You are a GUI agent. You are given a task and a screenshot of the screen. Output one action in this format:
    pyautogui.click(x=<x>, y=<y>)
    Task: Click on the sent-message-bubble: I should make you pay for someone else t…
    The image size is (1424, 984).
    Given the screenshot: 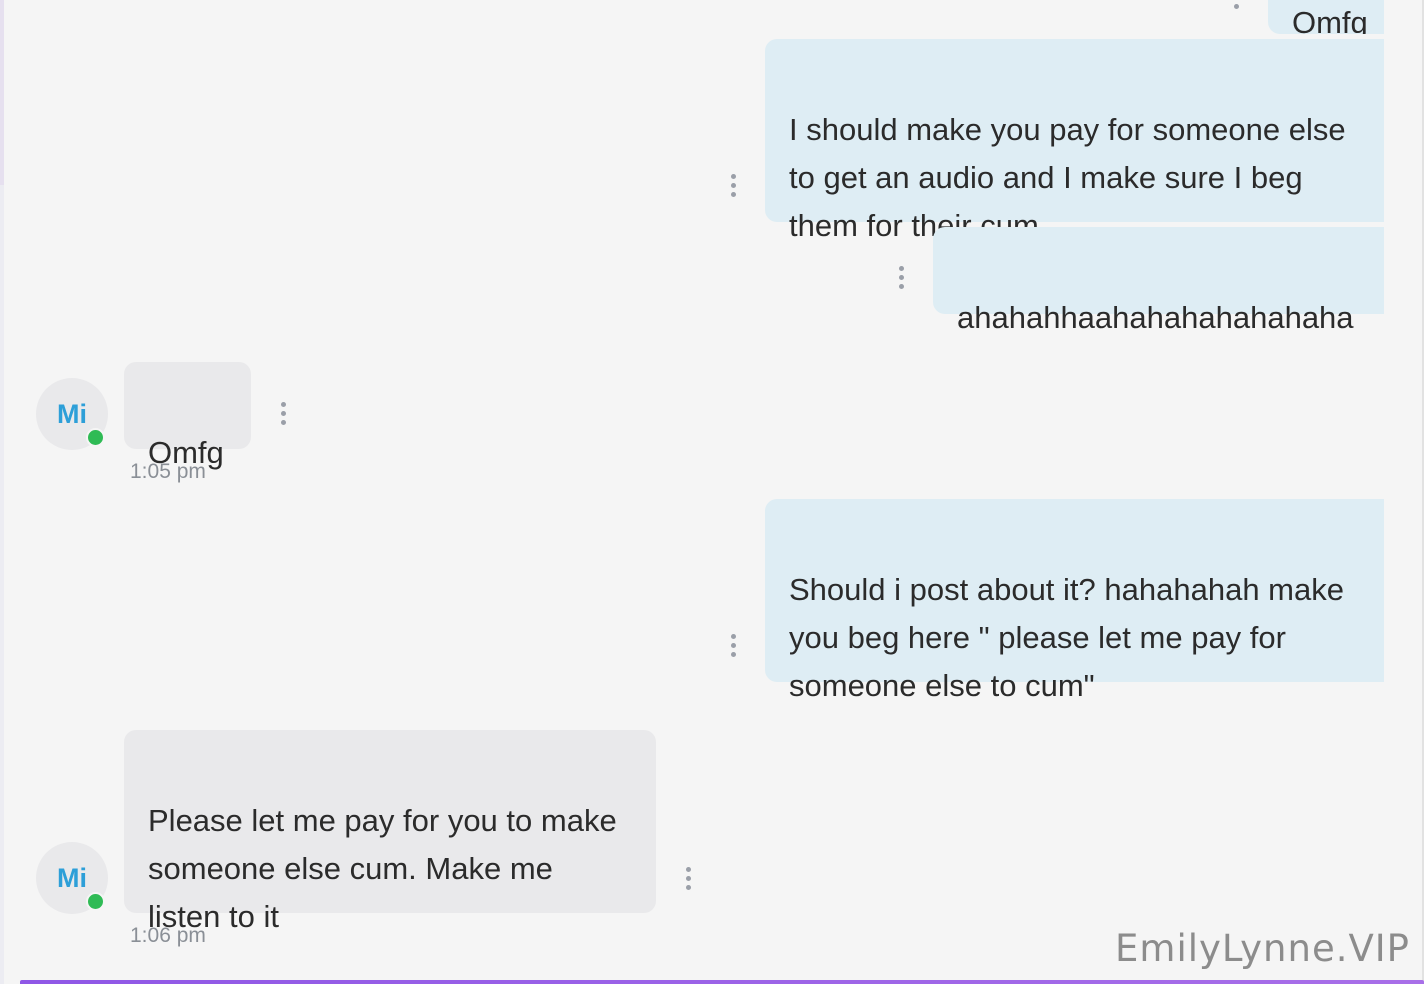 What is the action you would take?
    pyautogui.click(x=1074, y=141)
    